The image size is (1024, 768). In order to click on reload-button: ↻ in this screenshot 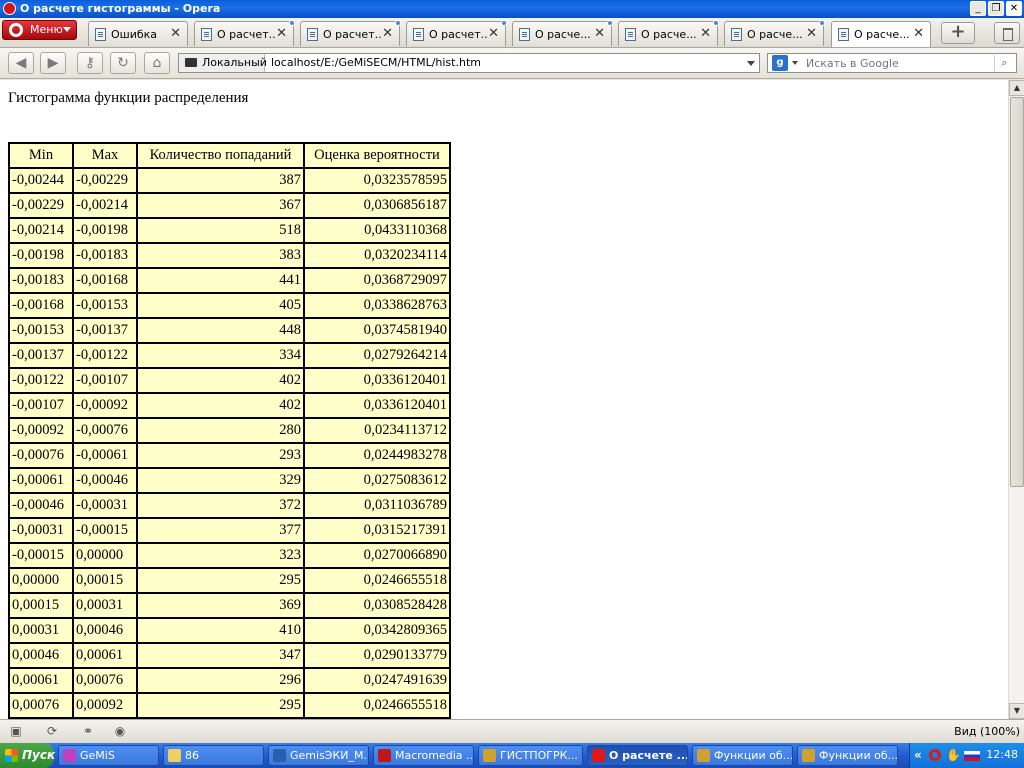, I will do `click(123, 63)`.